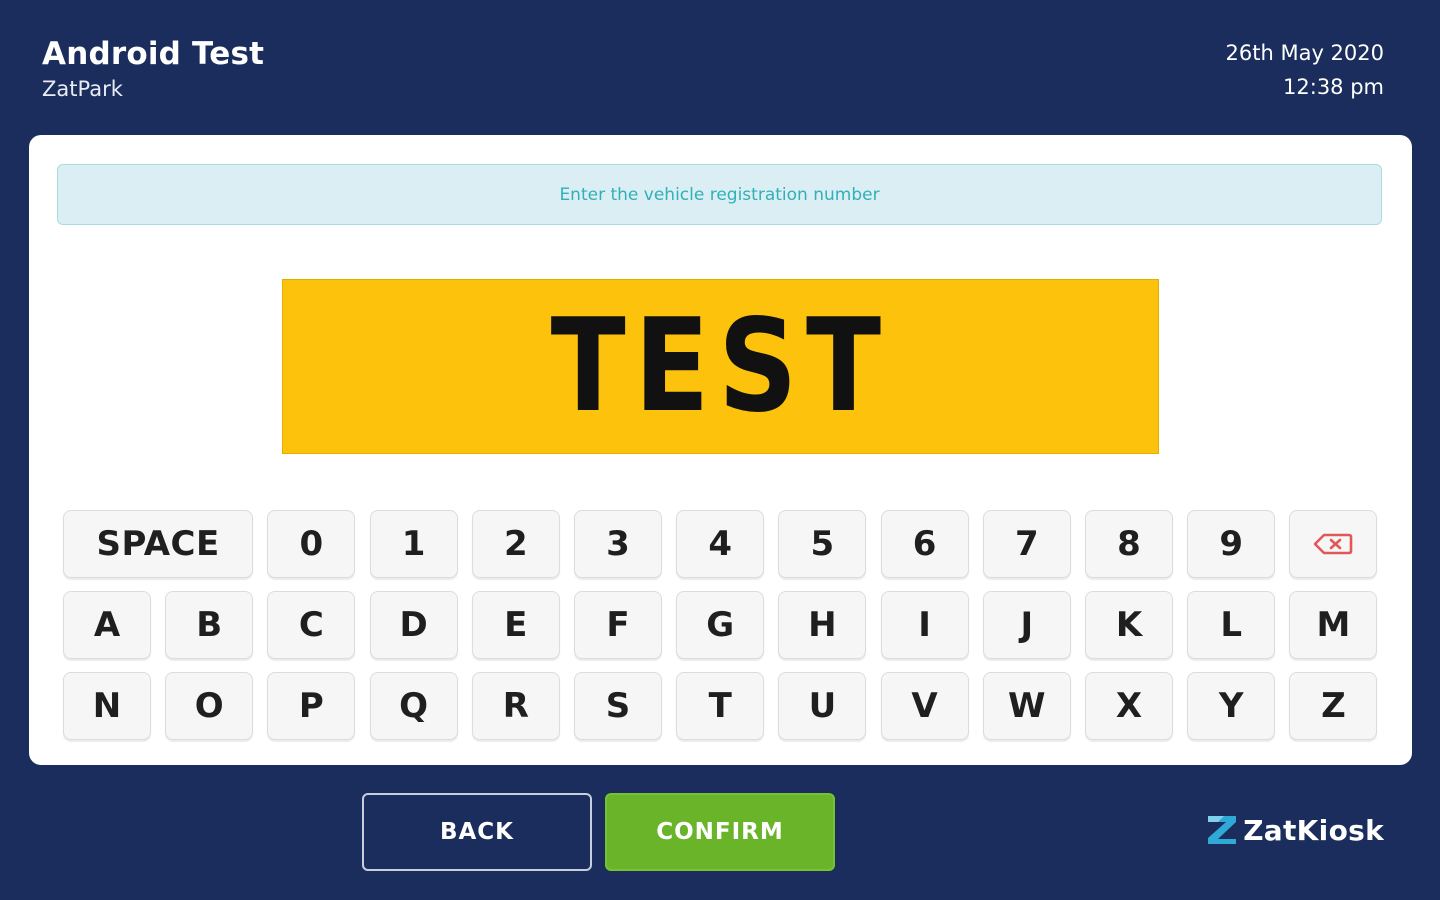  Describe the element at coordinates (720, 544) in the screenshot. I see `key-4: 4` at that location.